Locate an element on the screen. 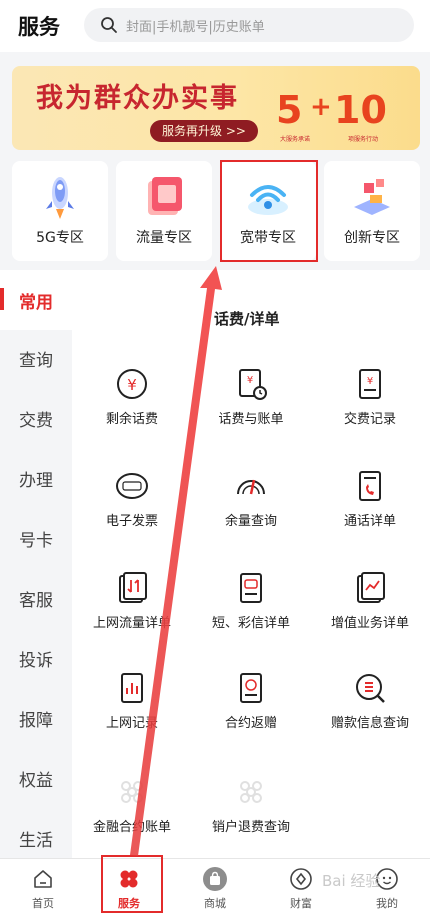 The image size is (430, 913). grid-item-payment-record: ¥ 交费记录 is located at coordinates (370, 411).